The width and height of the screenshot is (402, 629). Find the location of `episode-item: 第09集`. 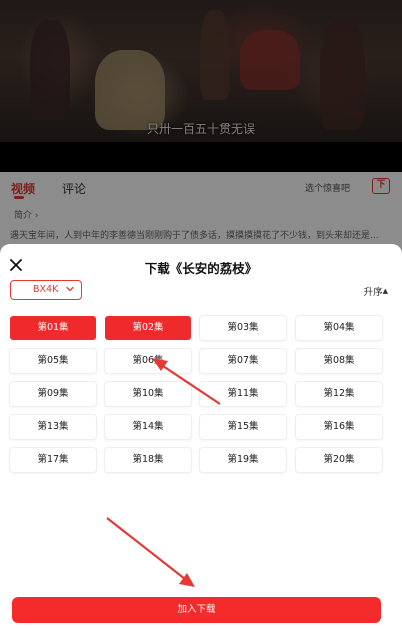

episode-item: 第09集 is located at coordinates (53, 394).